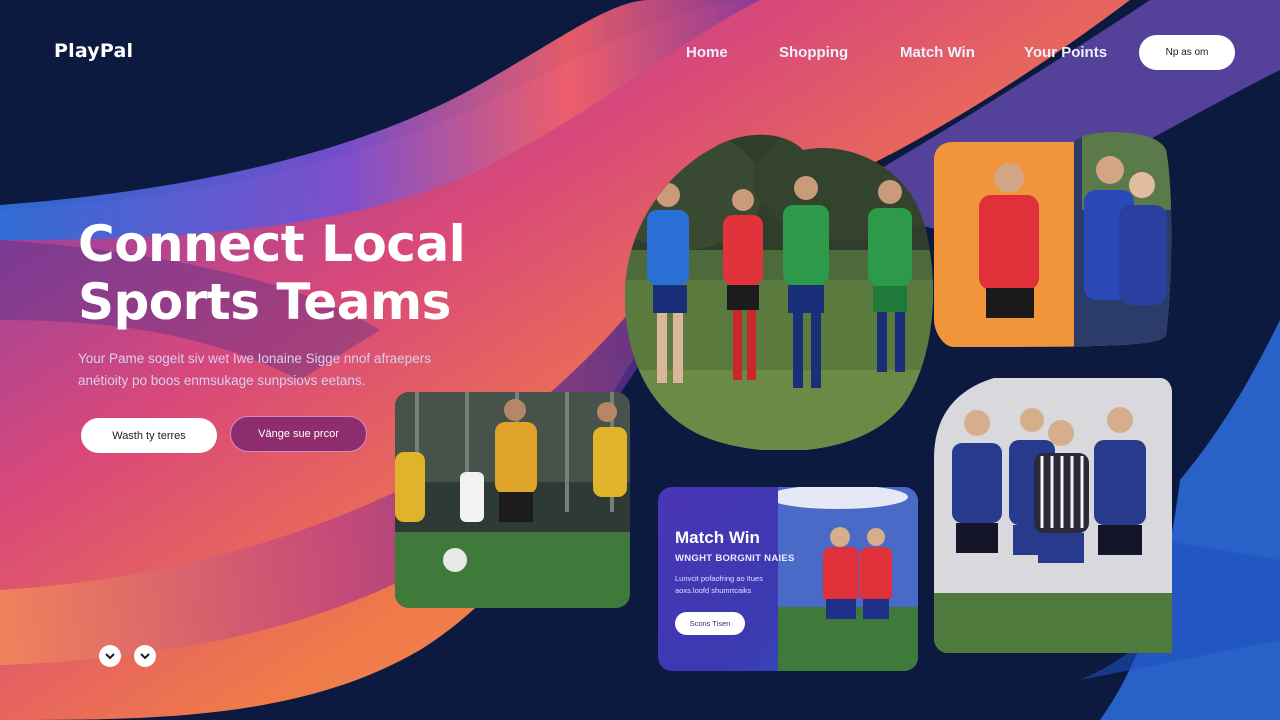  Describe the element at coordinates (735, 558) in the screenshot. I see `match-card-subtitle: WNGHT BORGNIT NAIES` at that location.